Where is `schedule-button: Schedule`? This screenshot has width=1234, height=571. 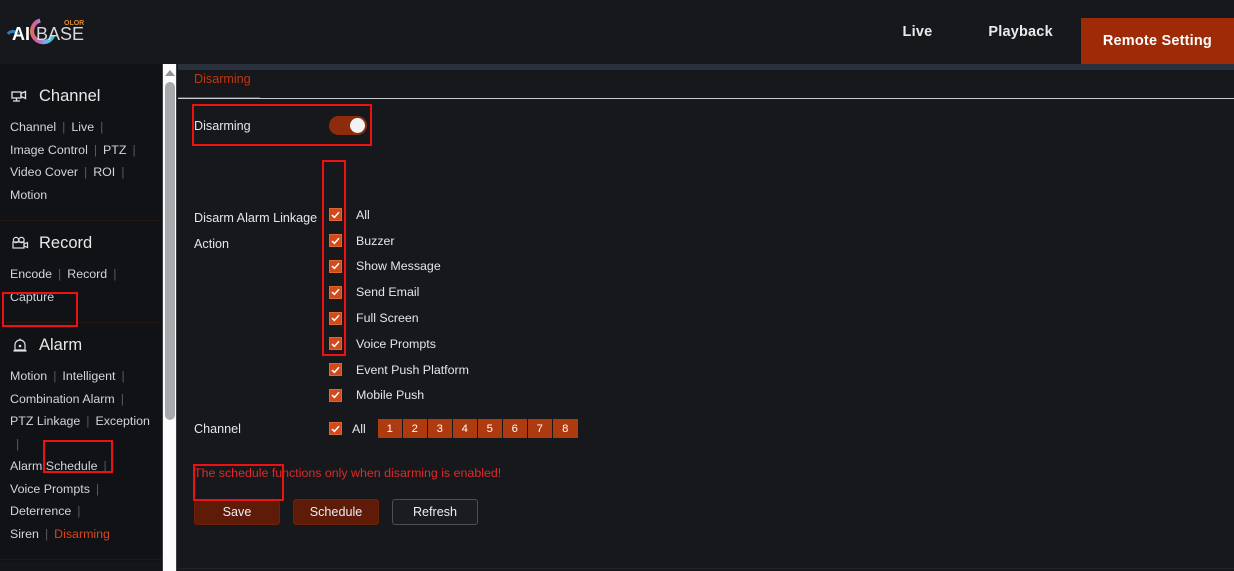 schedule-button: Schedule is located at coordinates (336, 512).